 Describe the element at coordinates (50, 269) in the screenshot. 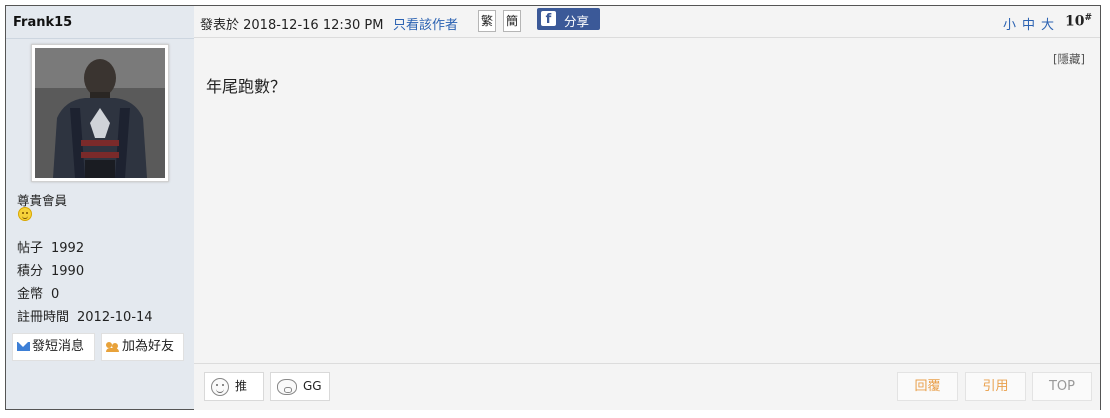

I see `stat-points: 積分 1990` at that location.